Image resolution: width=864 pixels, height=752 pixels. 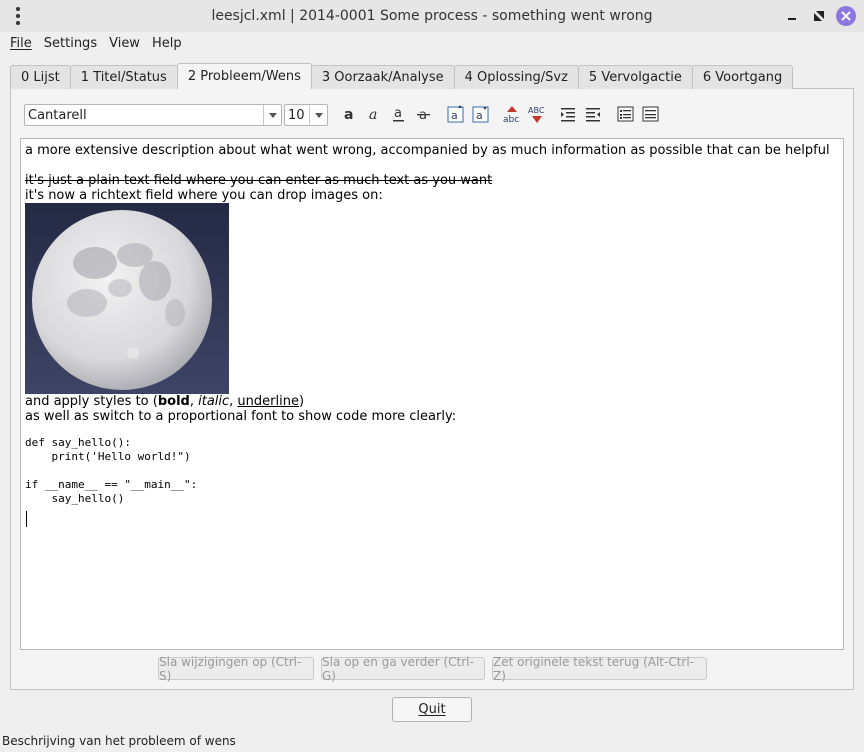 What do you see at coordinates (214, 401) in the screenshot?
I see `italic-text: italic` at bounding box center [214, 401].